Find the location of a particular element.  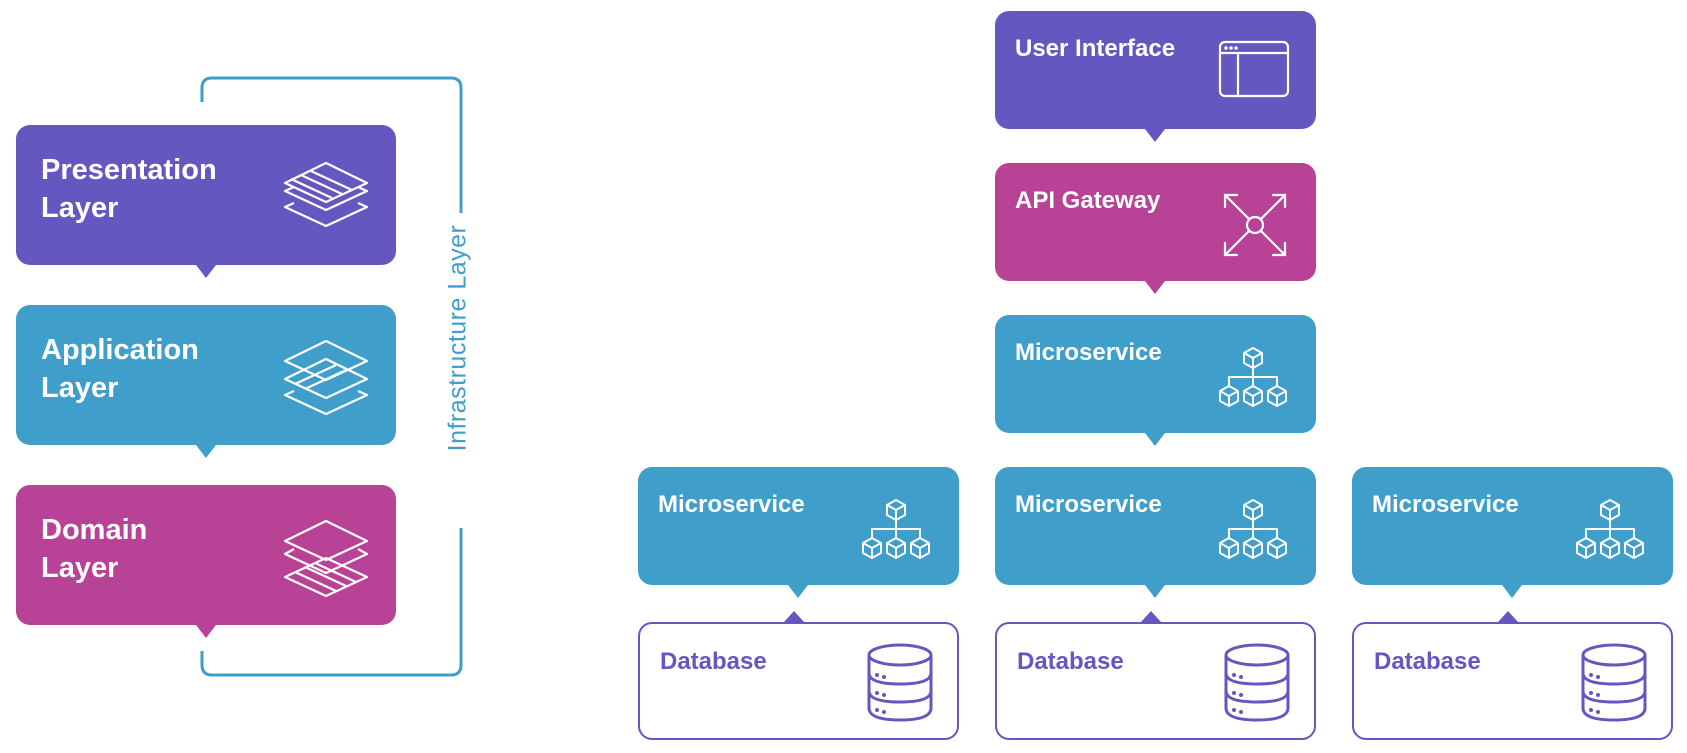

label-line: Application is located at coordinates (120, 350).